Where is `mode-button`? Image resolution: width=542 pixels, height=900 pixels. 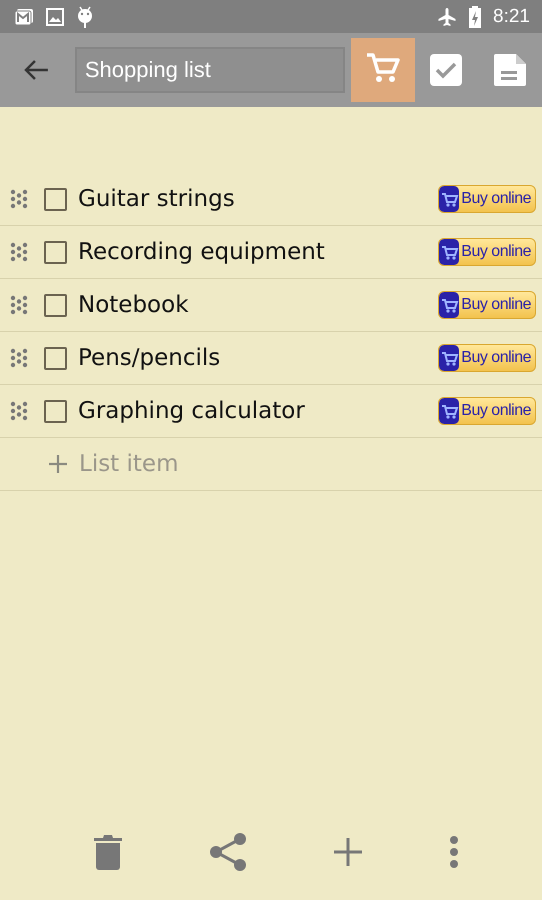 mode-button is located at coordinates (382, 70).